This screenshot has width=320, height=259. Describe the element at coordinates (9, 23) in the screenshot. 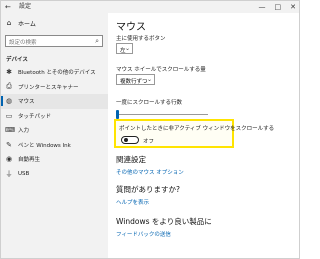

I see `home-icon: ⌂` at that location.